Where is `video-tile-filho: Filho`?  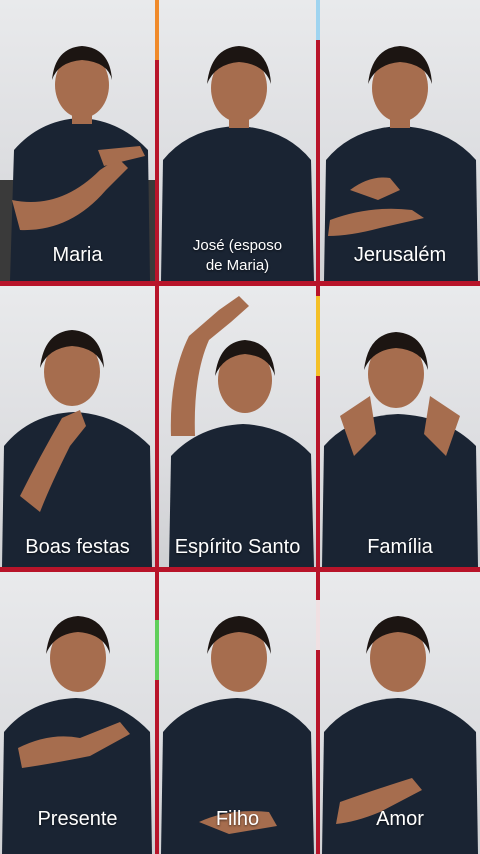
video-tile-filho: Filho is located at coordinates (237, 713).